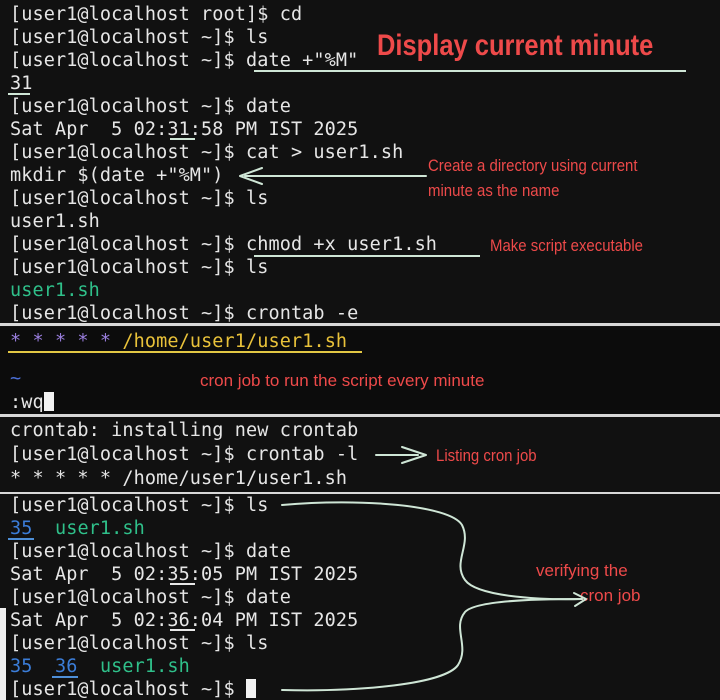  I want to click on terminal-line: 31, so click(21, 83).